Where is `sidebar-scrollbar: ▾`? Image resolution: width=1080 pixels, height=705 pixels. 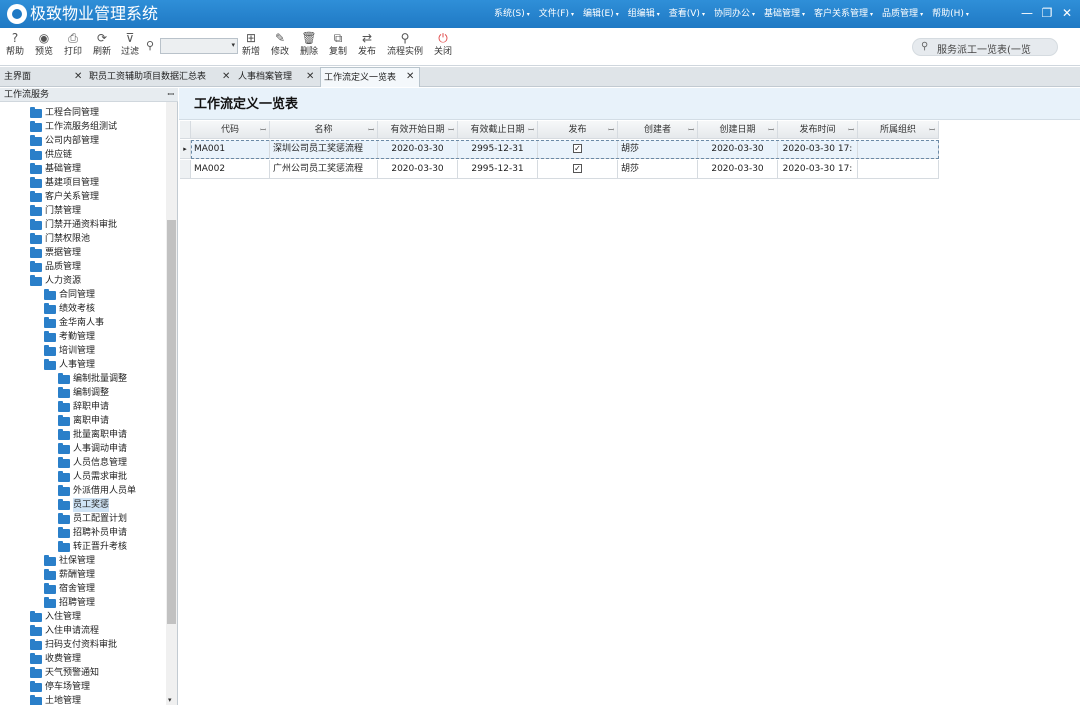 sidebar-scrollbar: ▾ is located at coordinates (171, 403).